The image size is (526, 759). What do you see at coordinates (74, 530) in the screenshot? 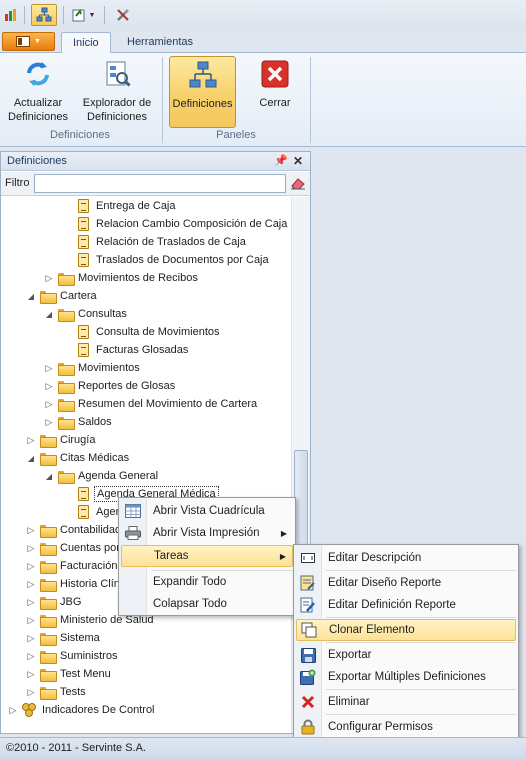
I see `tree-node: ▷ Contabilidad` at bounding box center [74, 530].